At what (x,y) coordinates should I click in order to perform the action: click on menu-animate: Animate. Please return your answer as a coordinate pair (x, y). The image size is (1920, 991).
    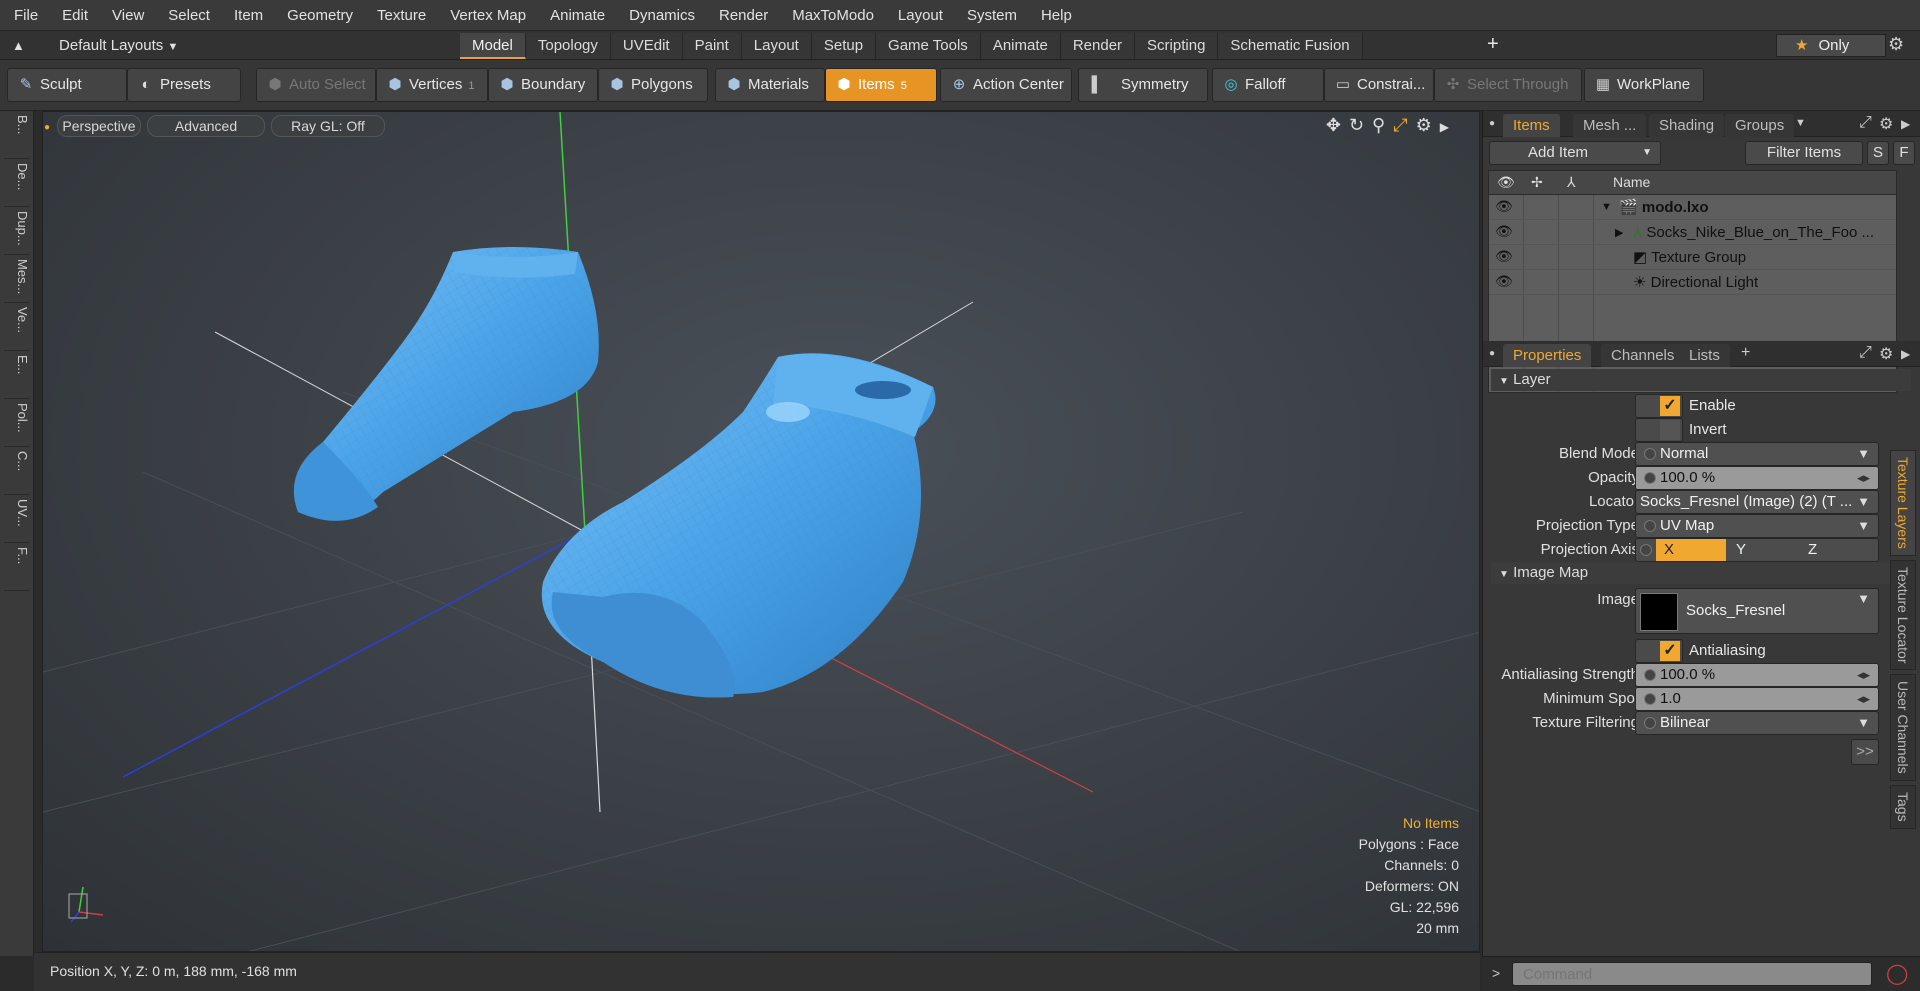
    Looking at the image, I should click on (577, 15).